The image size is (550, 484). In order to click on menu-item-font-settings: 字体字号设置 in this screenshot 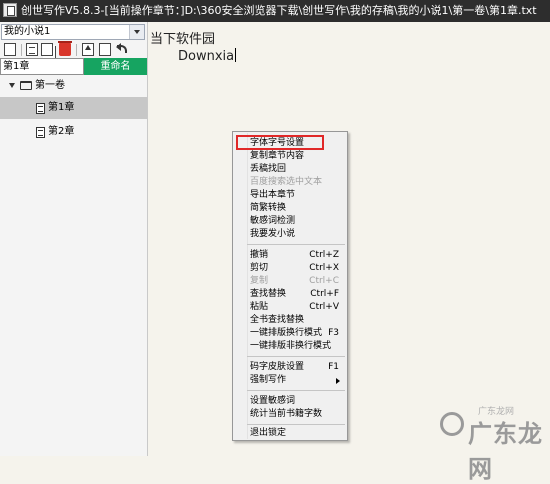, I will do `click(290, 142)`.